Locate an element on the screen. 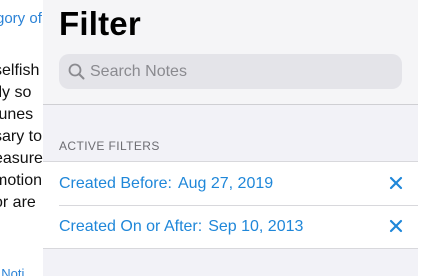  search-icon is located at coordinates (76, 72).